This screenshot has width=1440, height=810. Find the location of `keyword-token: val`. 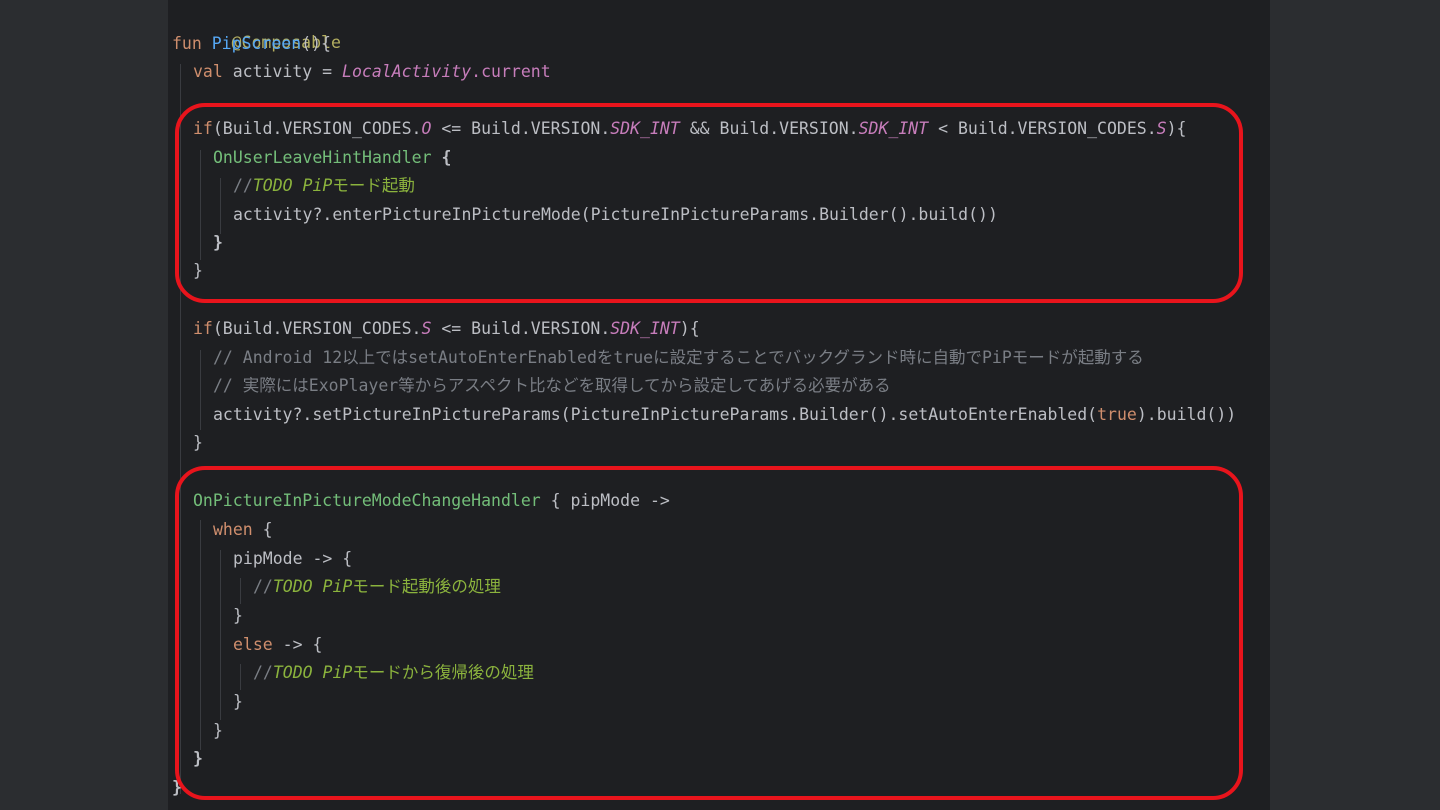

keyword-token: val is located at coordinates (208, 71).